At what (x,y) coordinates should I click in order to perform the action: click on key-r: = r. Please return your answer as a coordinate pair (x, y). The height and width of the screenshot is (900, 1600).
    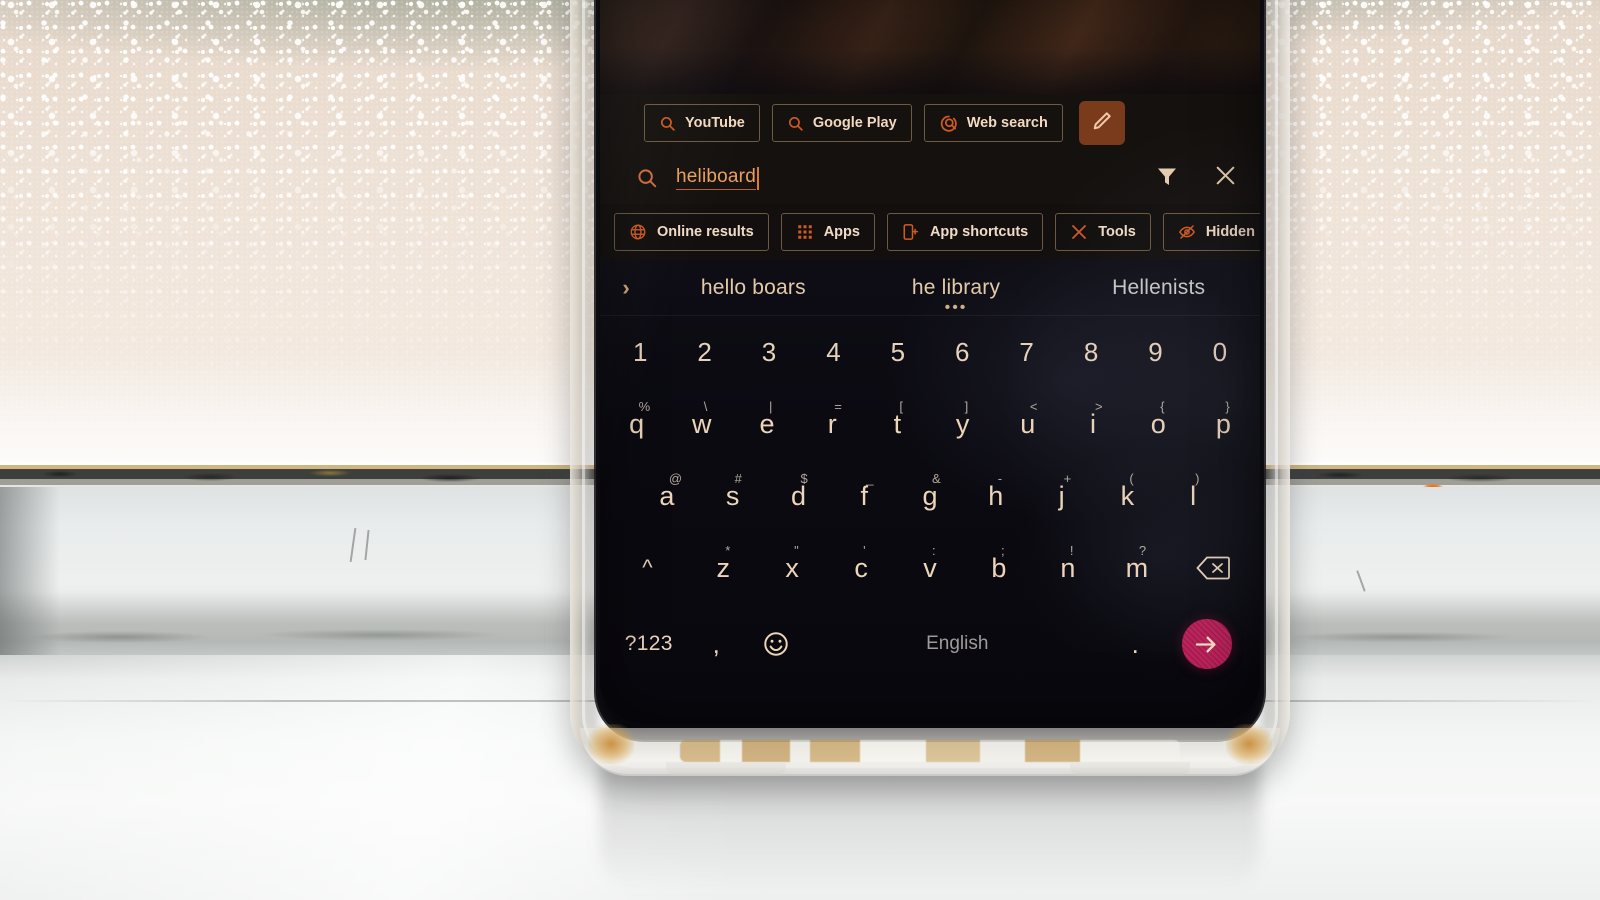
    Looking at the image, I should click on (832, 424).